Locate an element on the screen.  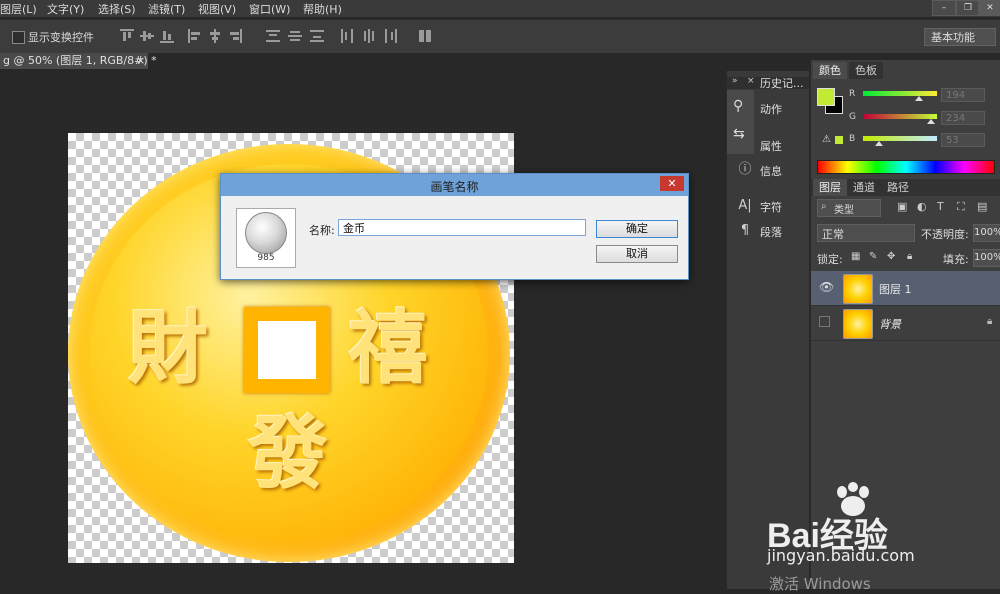
panel-info: ⓘ 信息 is located at coordinates (768, 170).